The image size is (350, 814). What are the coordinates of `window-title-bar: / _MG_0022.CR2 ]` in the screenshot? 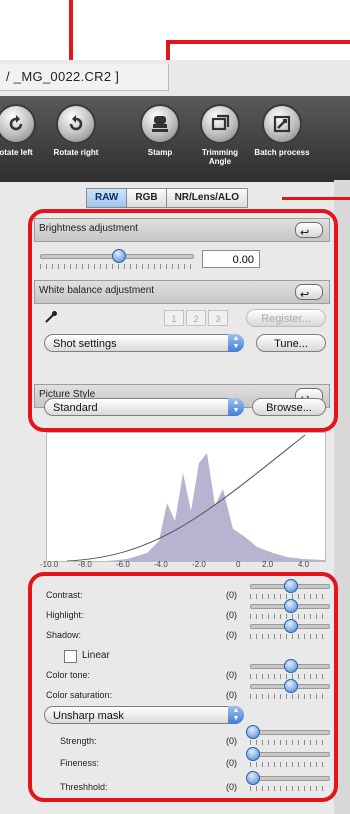 It's located at (84, 77).